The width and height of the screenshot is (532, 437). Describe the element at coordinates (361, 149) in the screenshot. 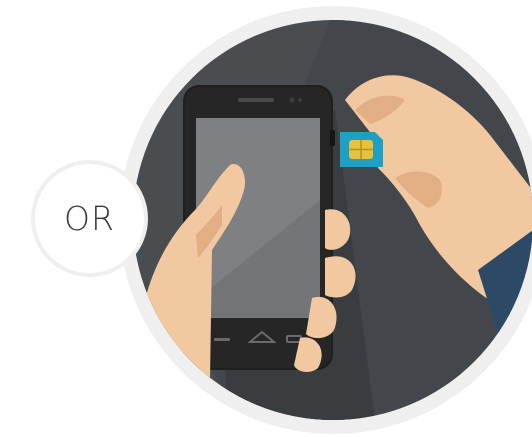

I see `sim-card-icon` at that location.